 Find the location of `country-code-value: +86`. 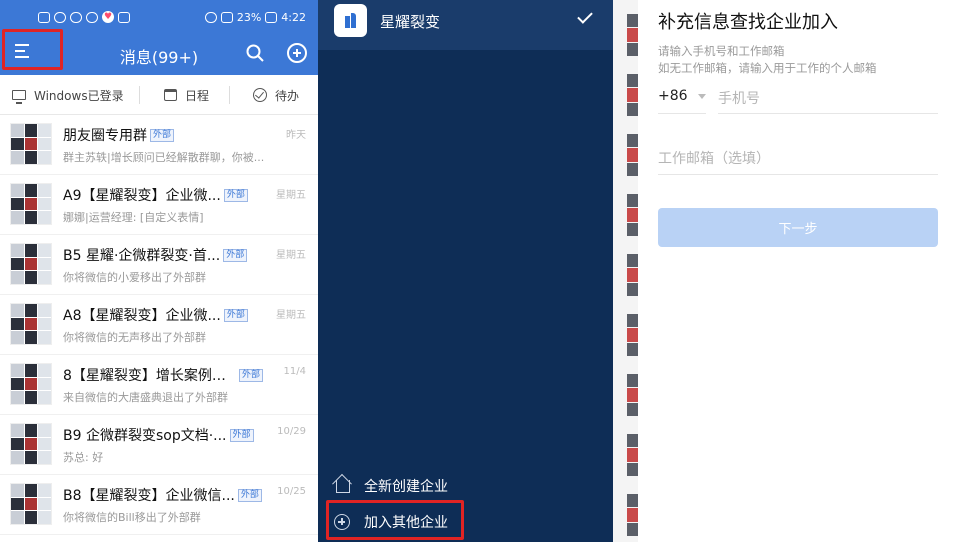

country-code-value: +86 is located at coordinates (673, 96).